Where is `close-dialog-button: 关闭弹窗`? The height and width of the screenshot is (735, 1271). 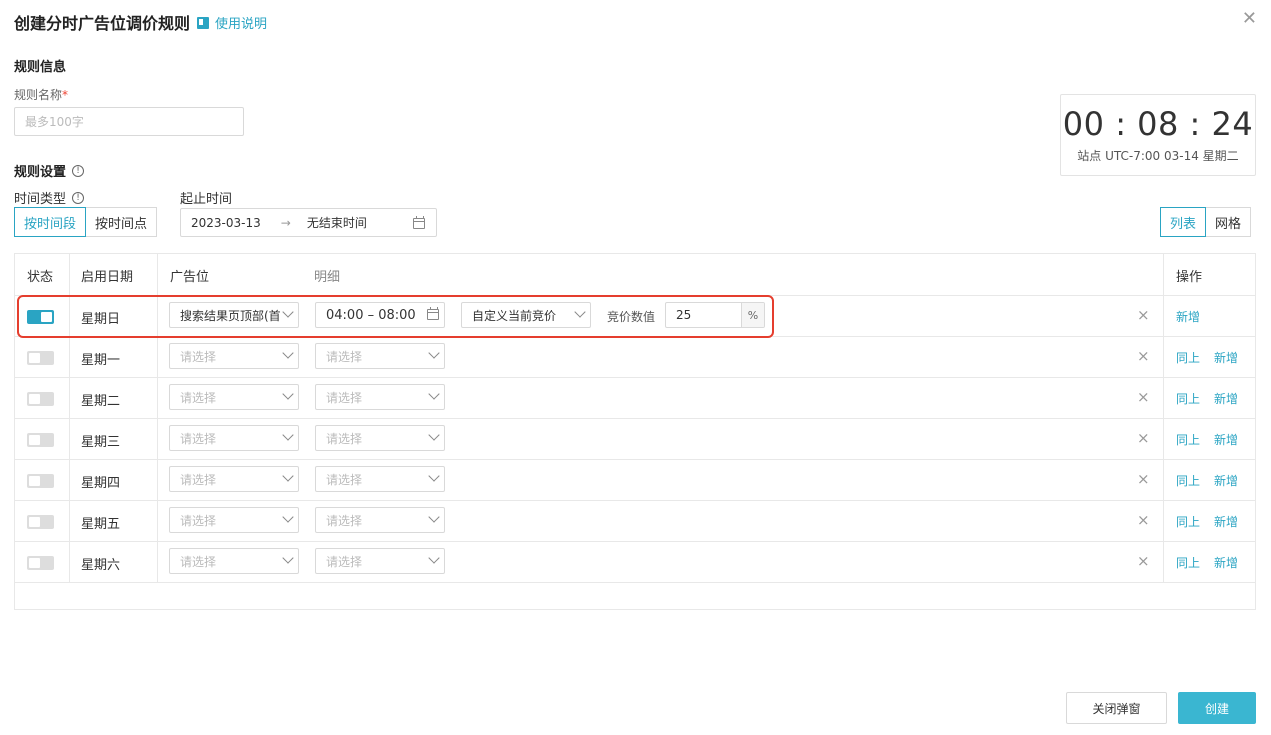 close-dialog-button: 关闭弹窗 is located at coordinates (1116, 708).